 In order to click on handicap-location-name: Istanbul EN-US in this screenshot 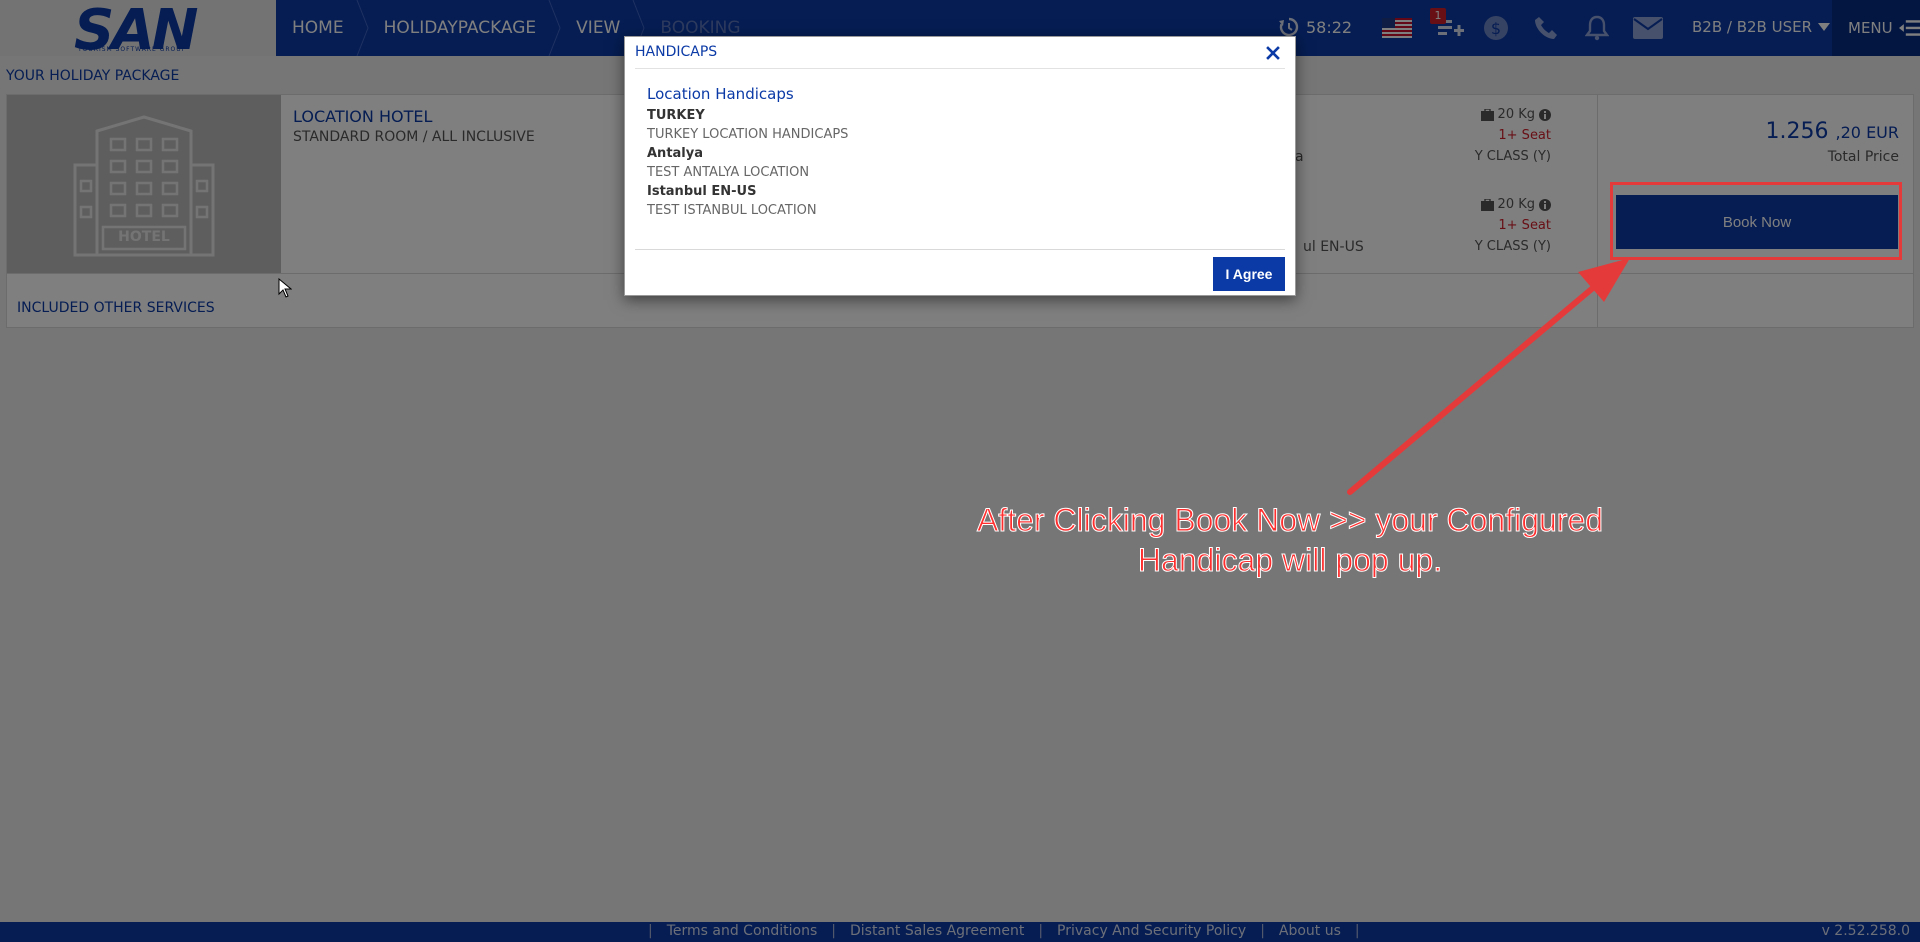, I will do `click(702, 191)`.